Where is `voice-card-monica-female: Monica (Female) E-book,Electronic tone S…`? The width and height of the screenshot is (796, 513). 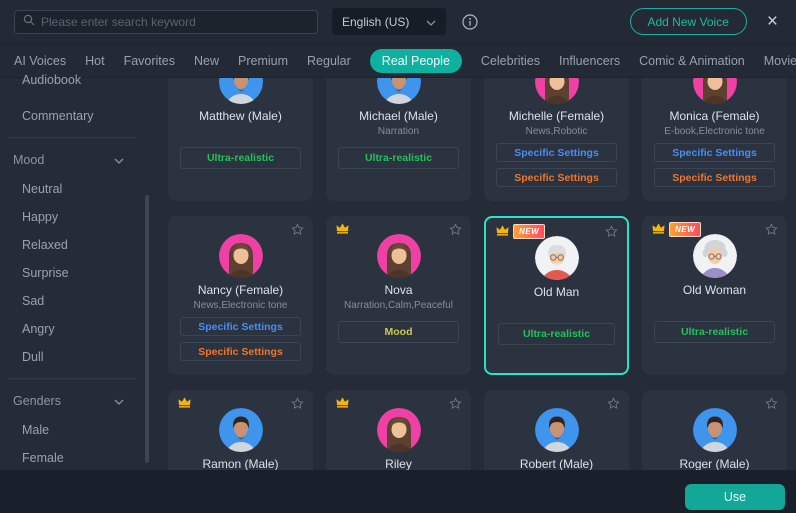 voice-card-monica-female: Monica (Female) E-book,Electronic tone S… is located at coordinates (714, 139).